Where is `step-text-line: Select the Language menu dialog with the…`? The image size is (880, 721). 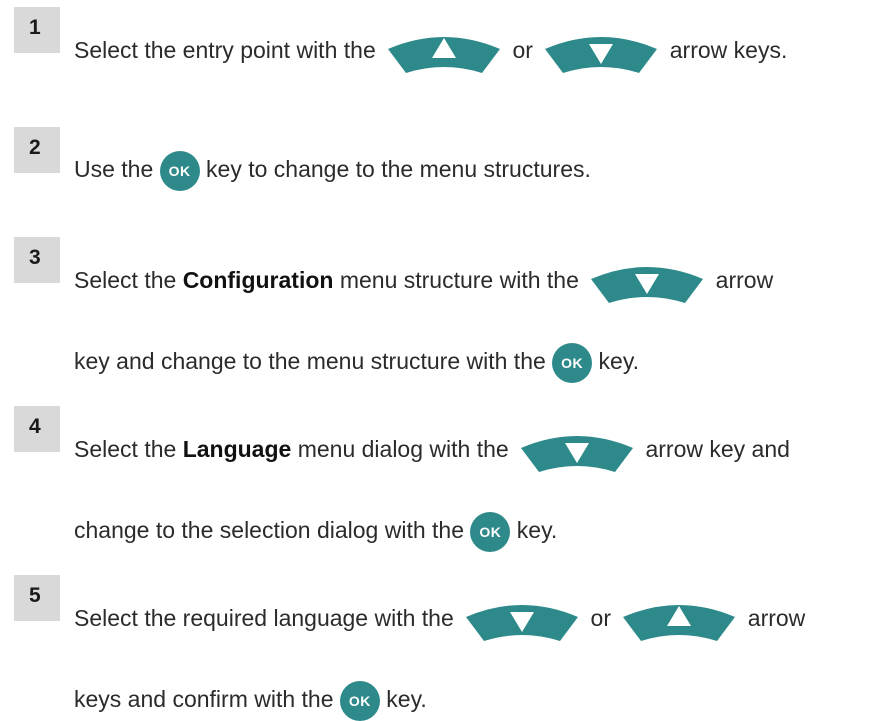 step-text-line: Select the Language menu dialog with the… is located at coordinates (432, 450).